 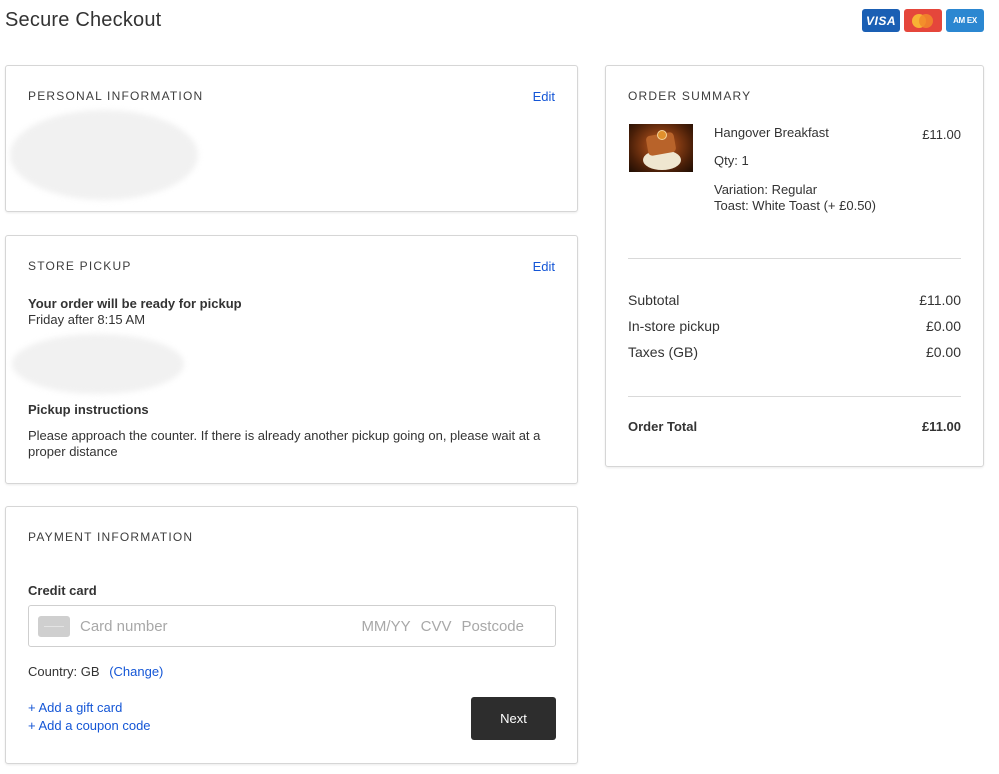 I want to click on item-name: Hangover Breakfast, so click(x=771, y=132).